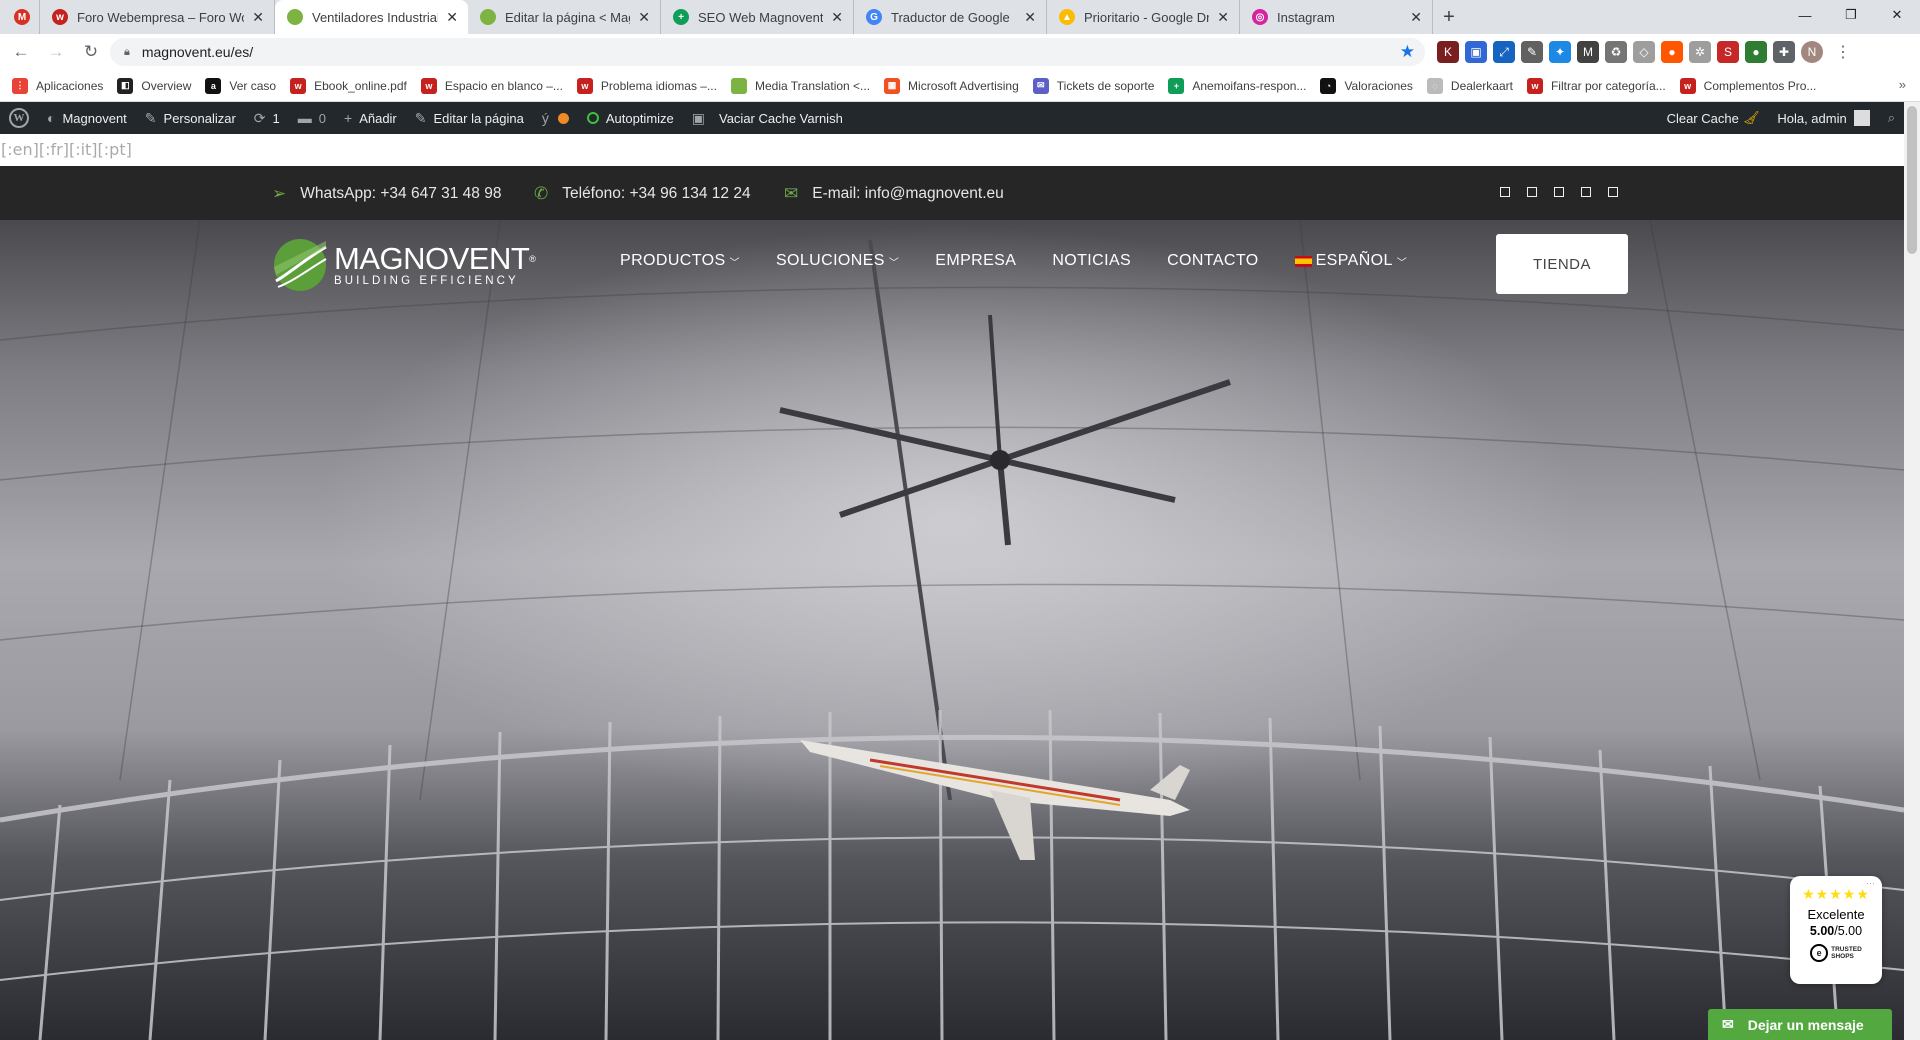 The image size is (1920, 1040). I want to click on phone-contact: ✆ Teléfono: +34 96 134 12 24, so click(642, 194).